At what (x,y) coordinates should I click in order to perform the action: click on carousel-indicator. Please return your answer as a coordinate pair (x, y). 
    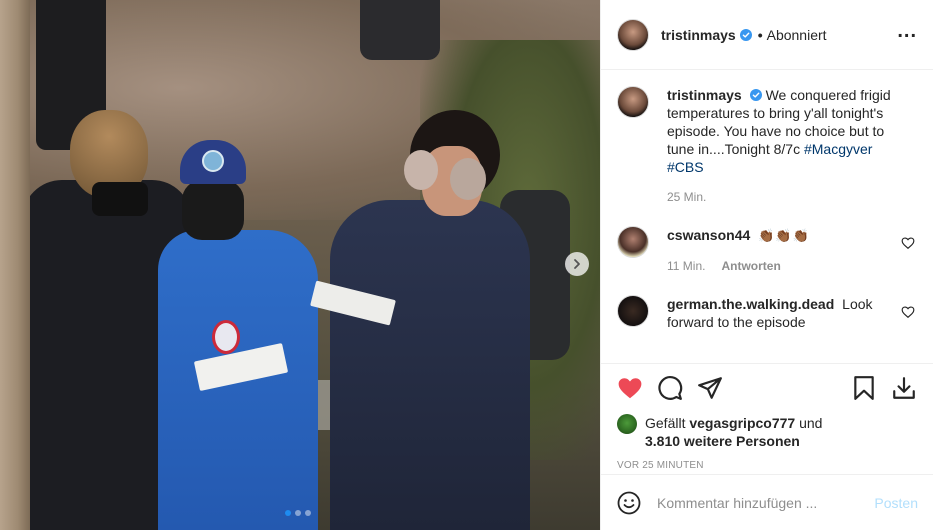
    Looking at the image, I should click on (298, 513).